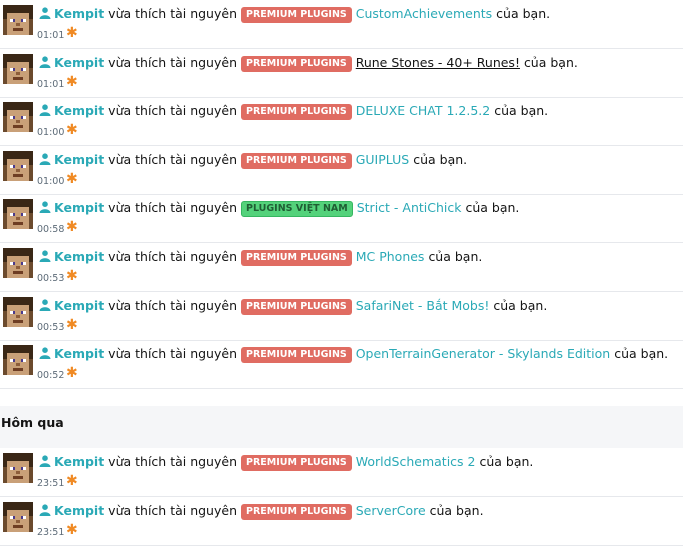 The image size is (683, 546). Describe the element at coordinates (391, 510) in the screenshot. I see `resource-link: ServerCore` at that location.